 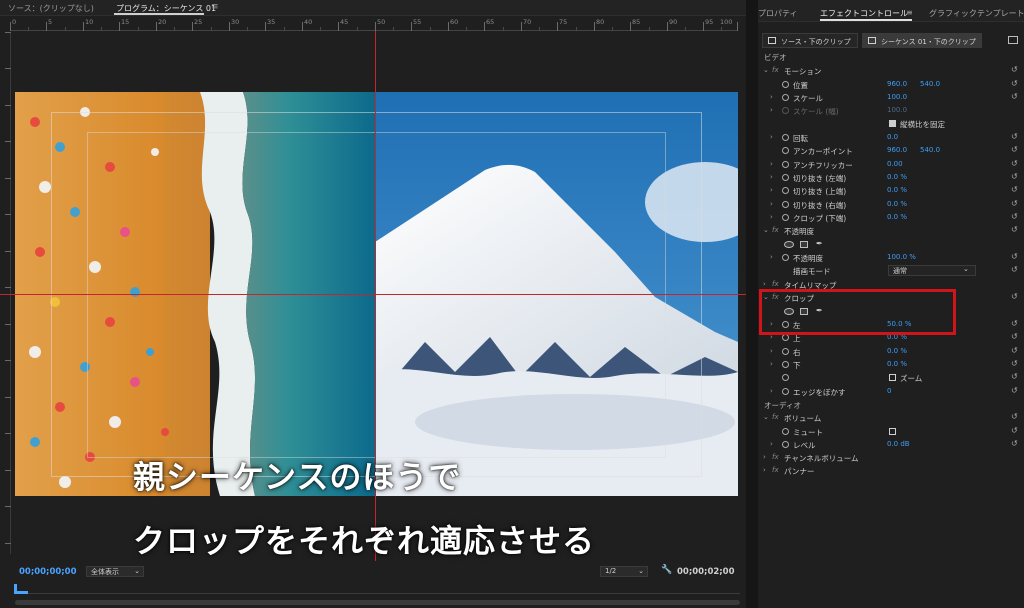 I want to click on mute-row: ミュート ↺, so click(x=891, y=432).